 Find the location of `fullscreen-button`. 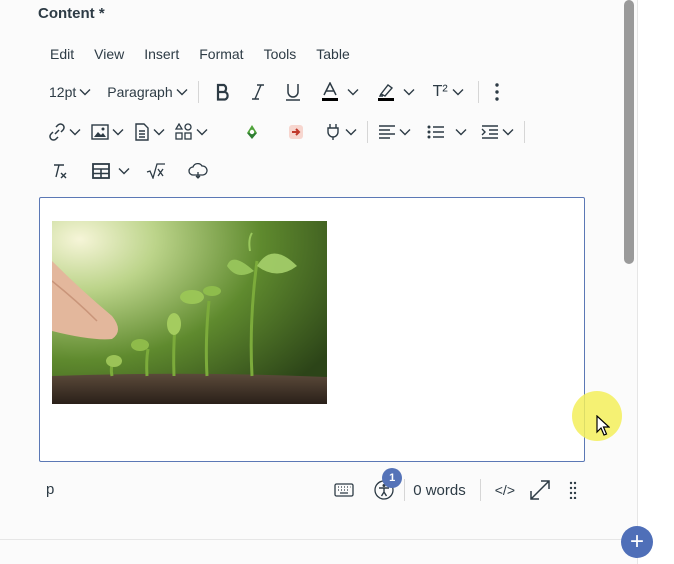

fullscreen-button is located at coordinates (545, 490).